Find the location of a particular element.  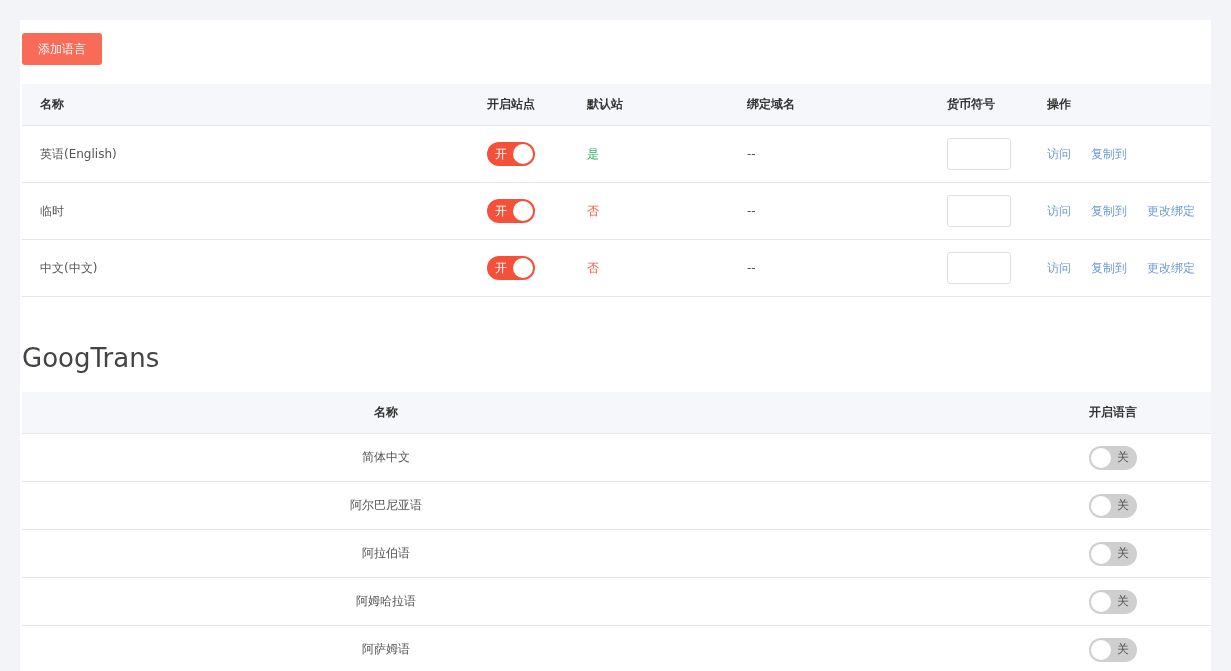

column-header: 默认站 is located at coordinates (605, 104).